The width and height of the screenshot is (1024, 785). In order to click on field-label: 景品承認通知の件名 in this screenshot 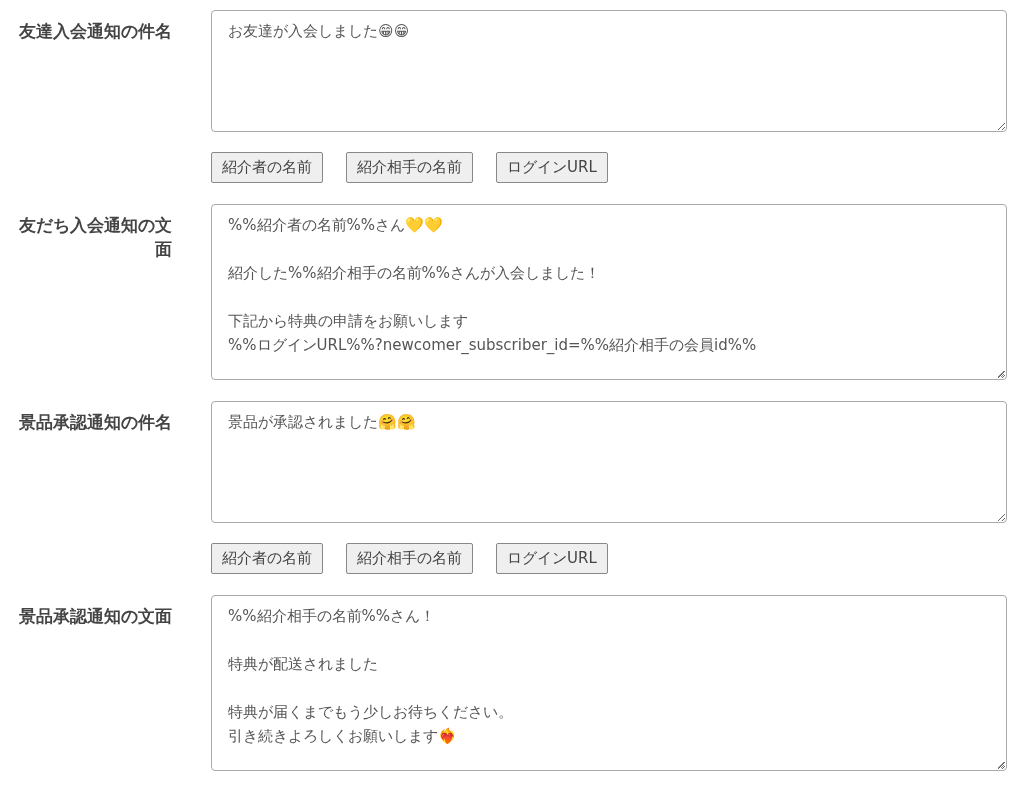, I will do `click(95, 422)`.